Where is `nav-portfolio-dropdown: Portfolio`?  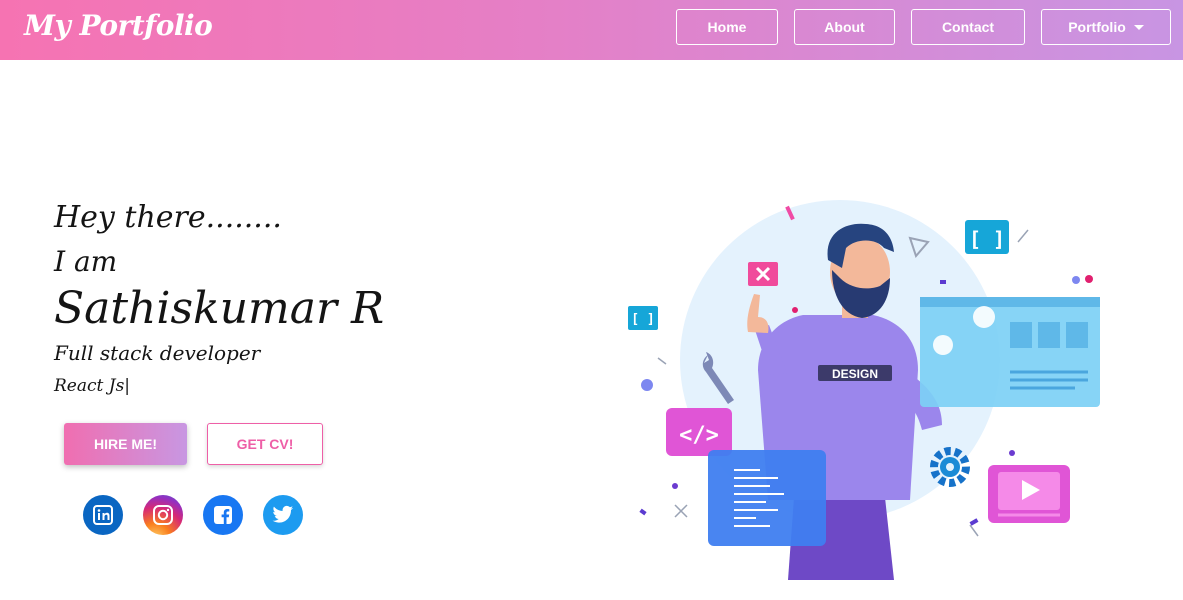 nav-portfolio-dropdown: Portfolio is located at coordinates (1106, 27).